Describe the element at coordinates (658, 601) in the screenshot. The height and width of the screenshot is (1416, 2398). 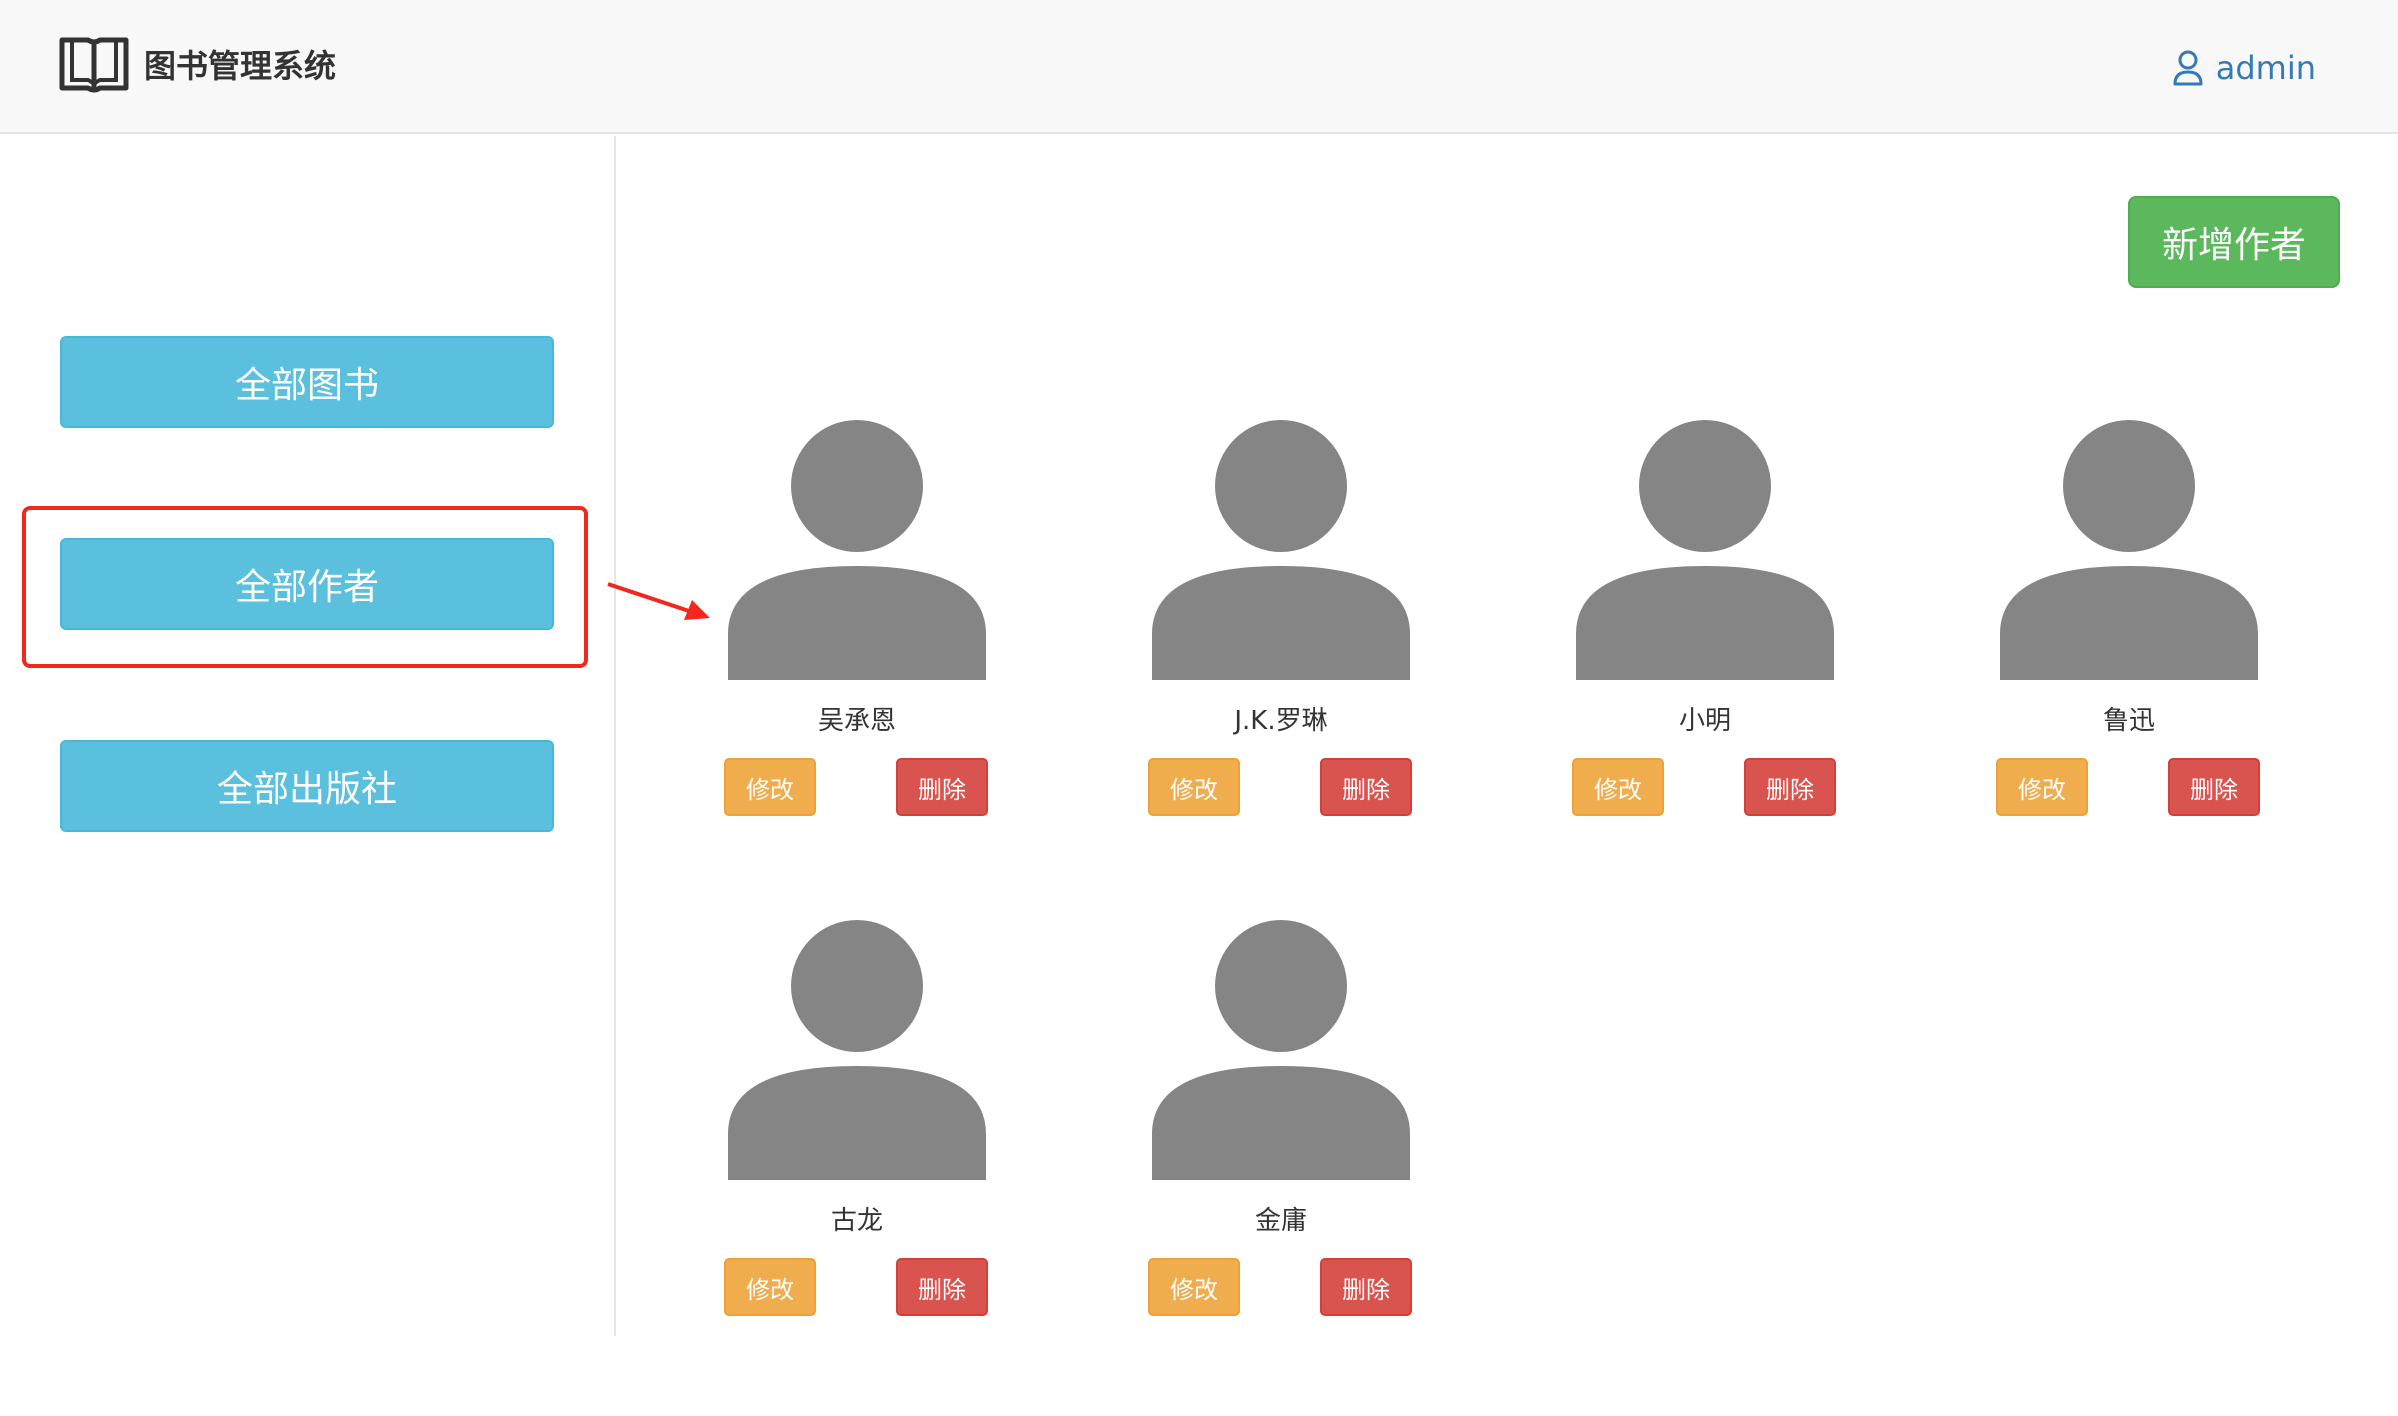
I see `annotation-arrow-icon` at that location.